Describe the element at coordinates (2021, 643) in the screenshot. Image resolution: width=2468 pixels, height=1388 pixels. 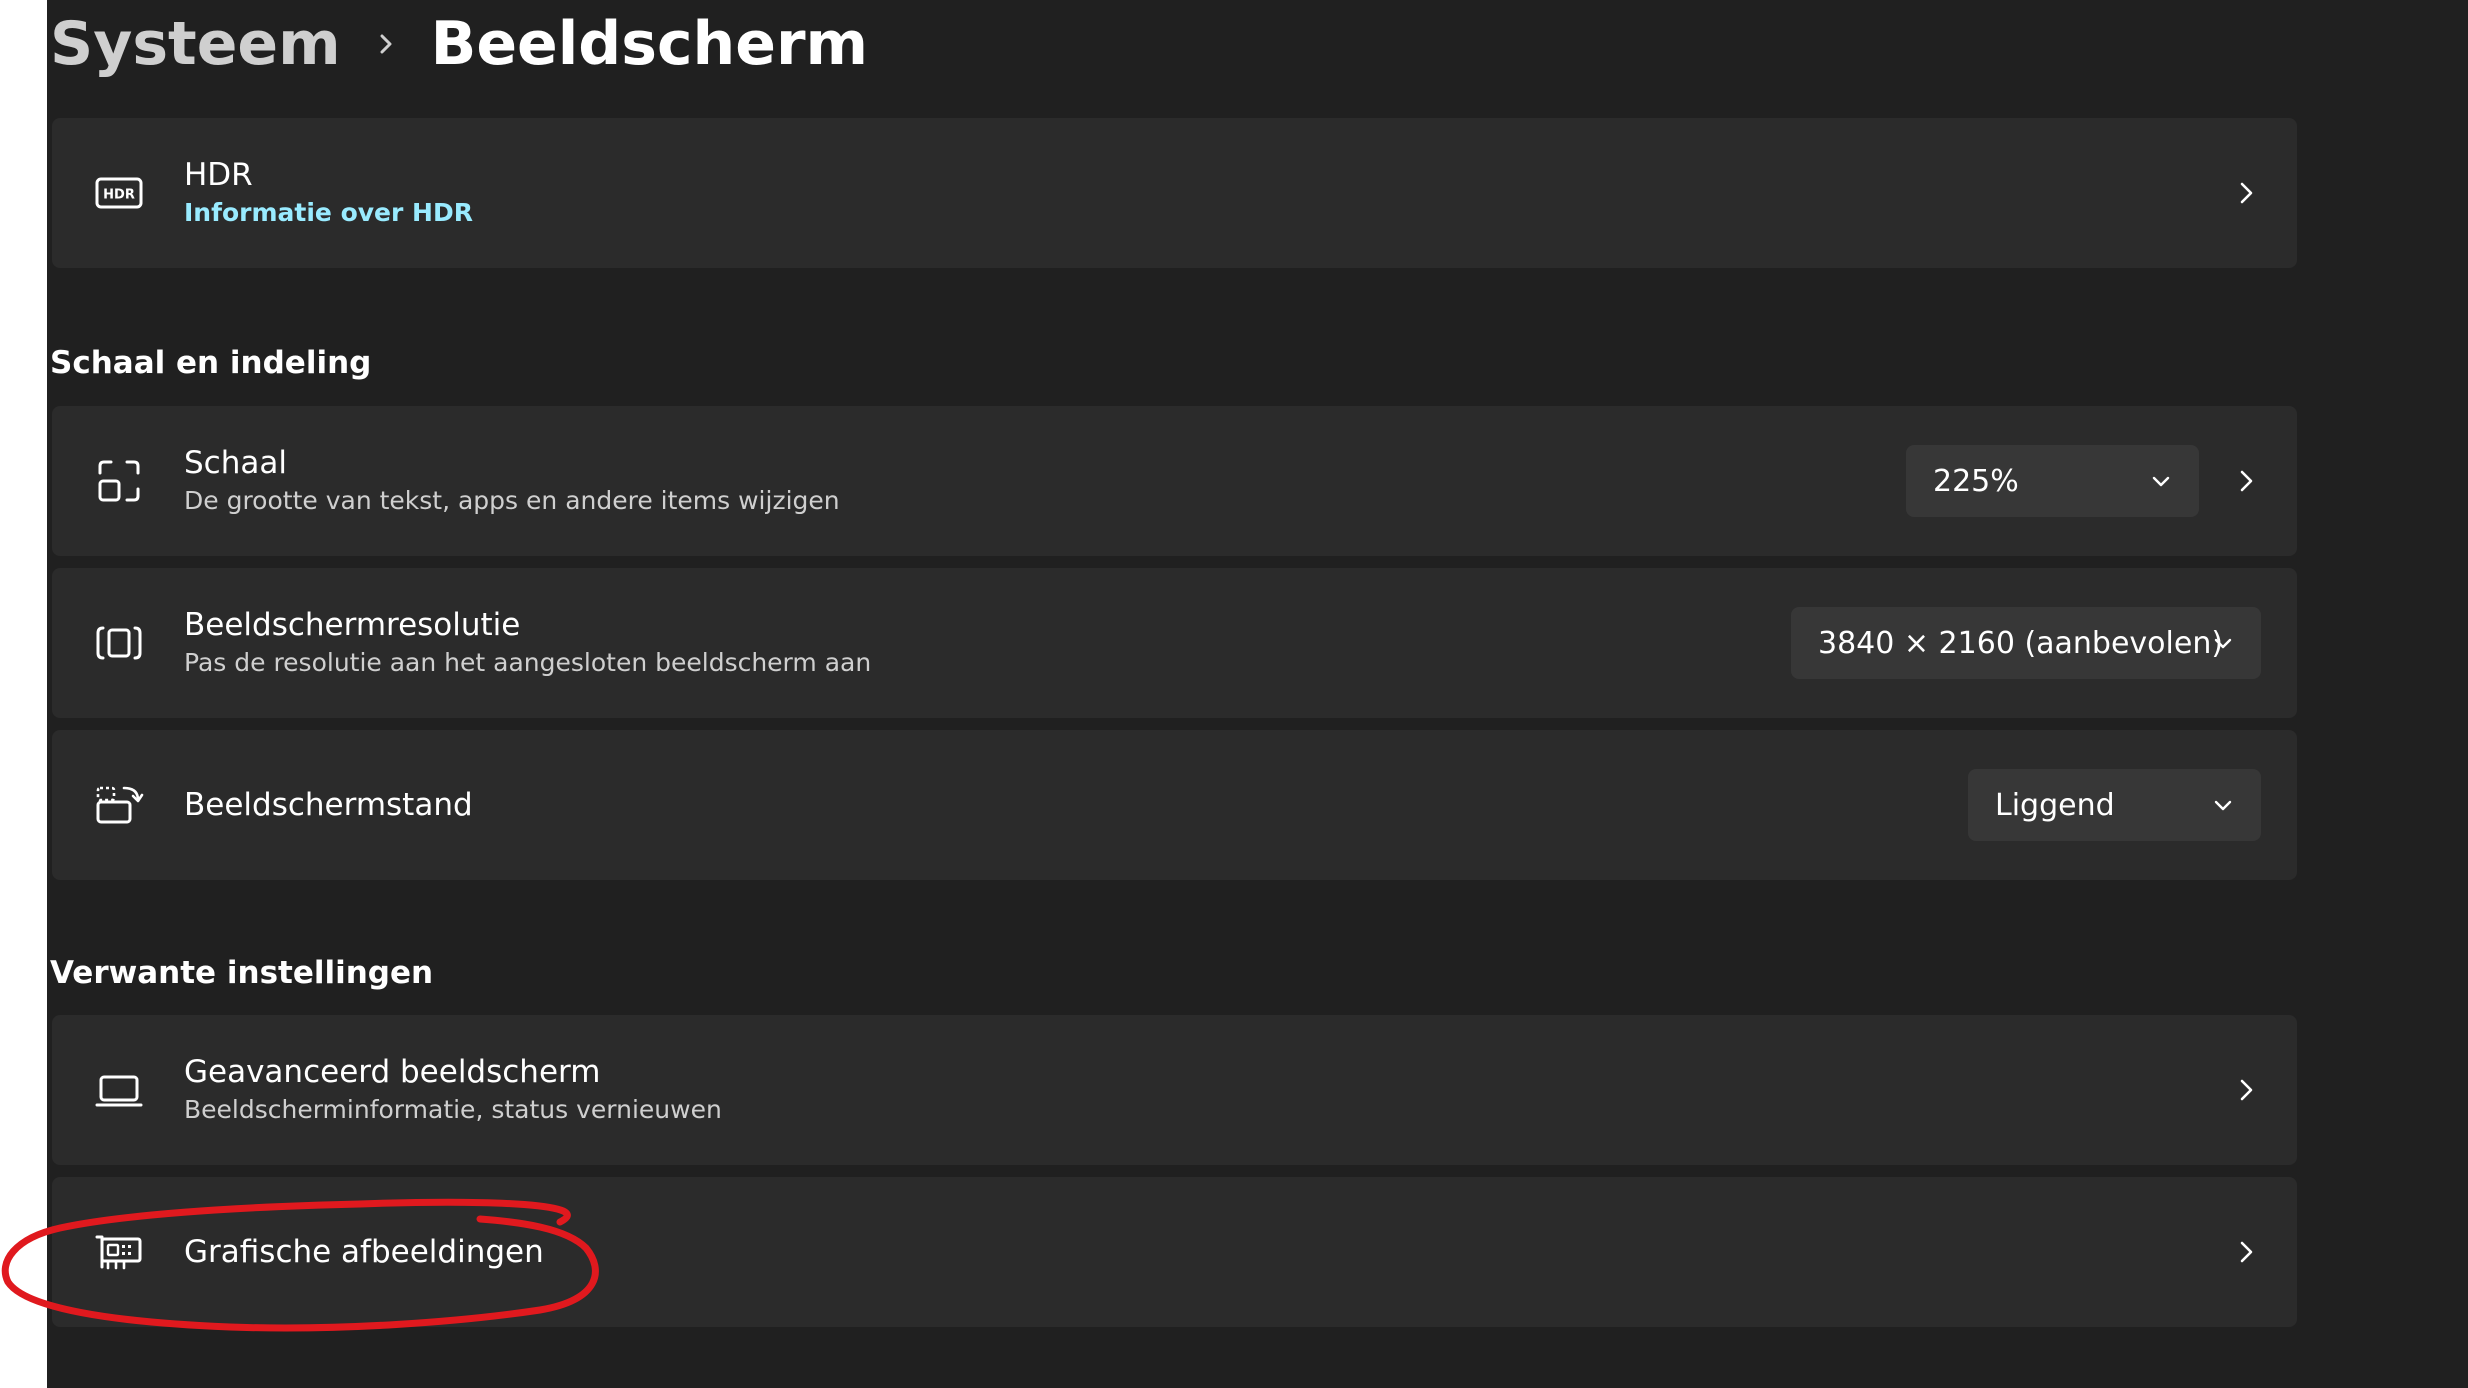
I see `resolution-dropdown-value: 3840 × 2160 (aanbevolen)` at that location.